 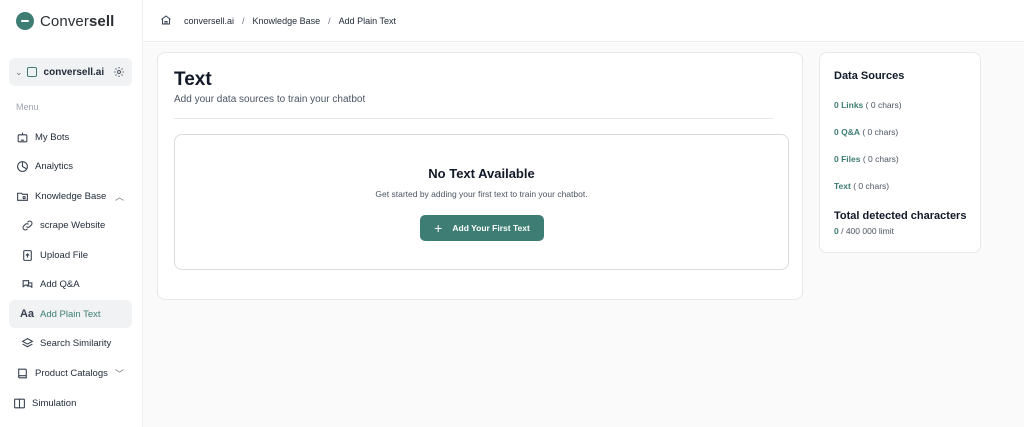 I want to click on sidebar-item-add-plain-text: Aa Add Plain Text, so click(x=70, y=314).